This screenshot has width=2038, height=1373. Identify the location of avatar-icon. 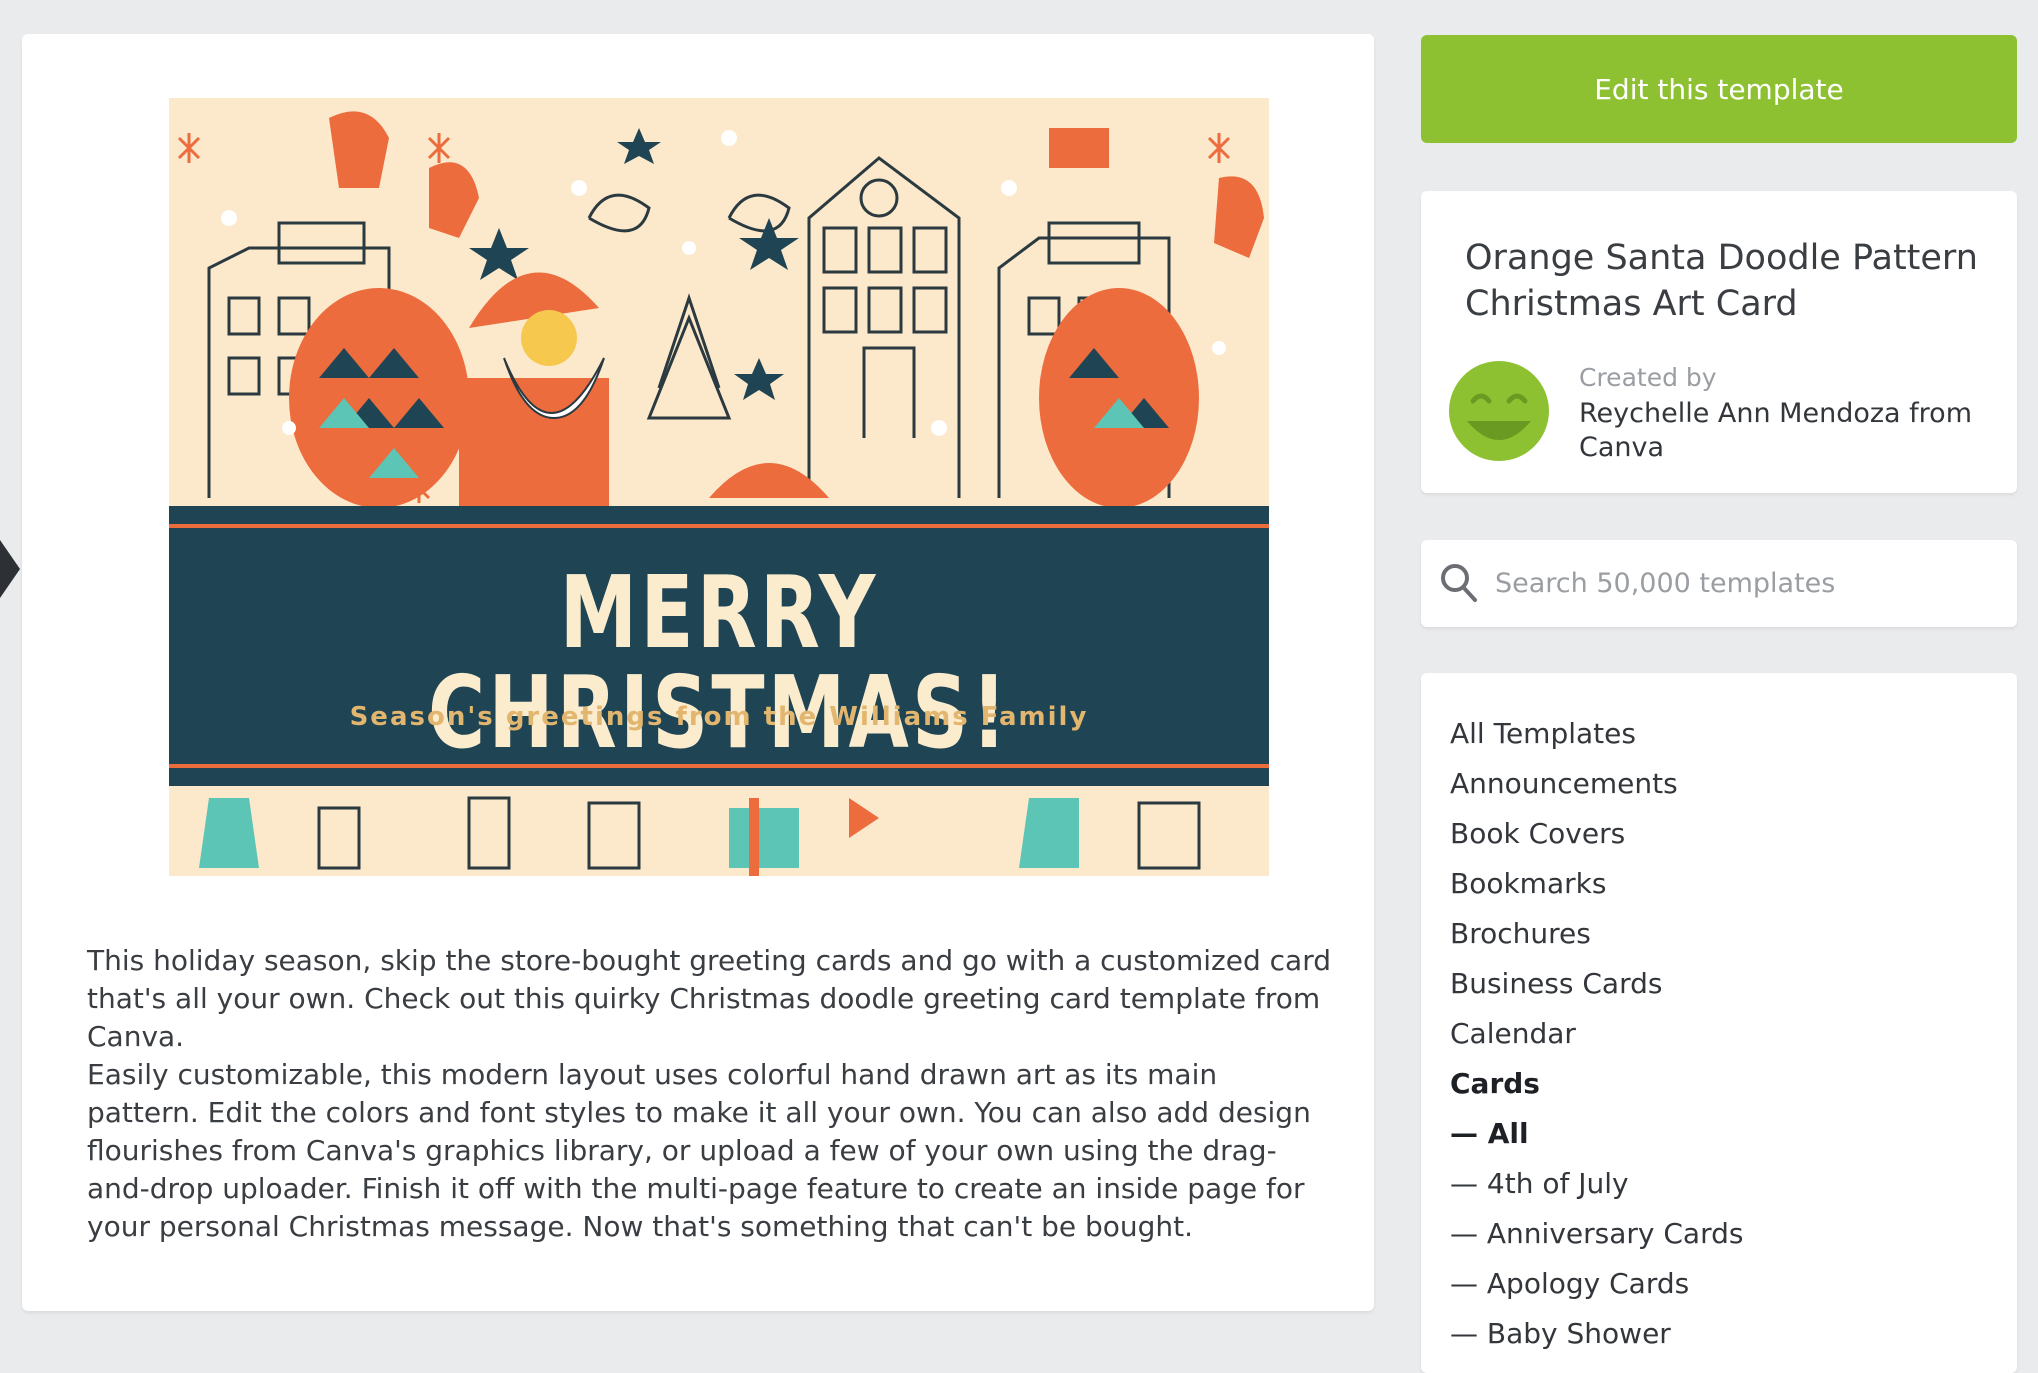
(1499, 411).